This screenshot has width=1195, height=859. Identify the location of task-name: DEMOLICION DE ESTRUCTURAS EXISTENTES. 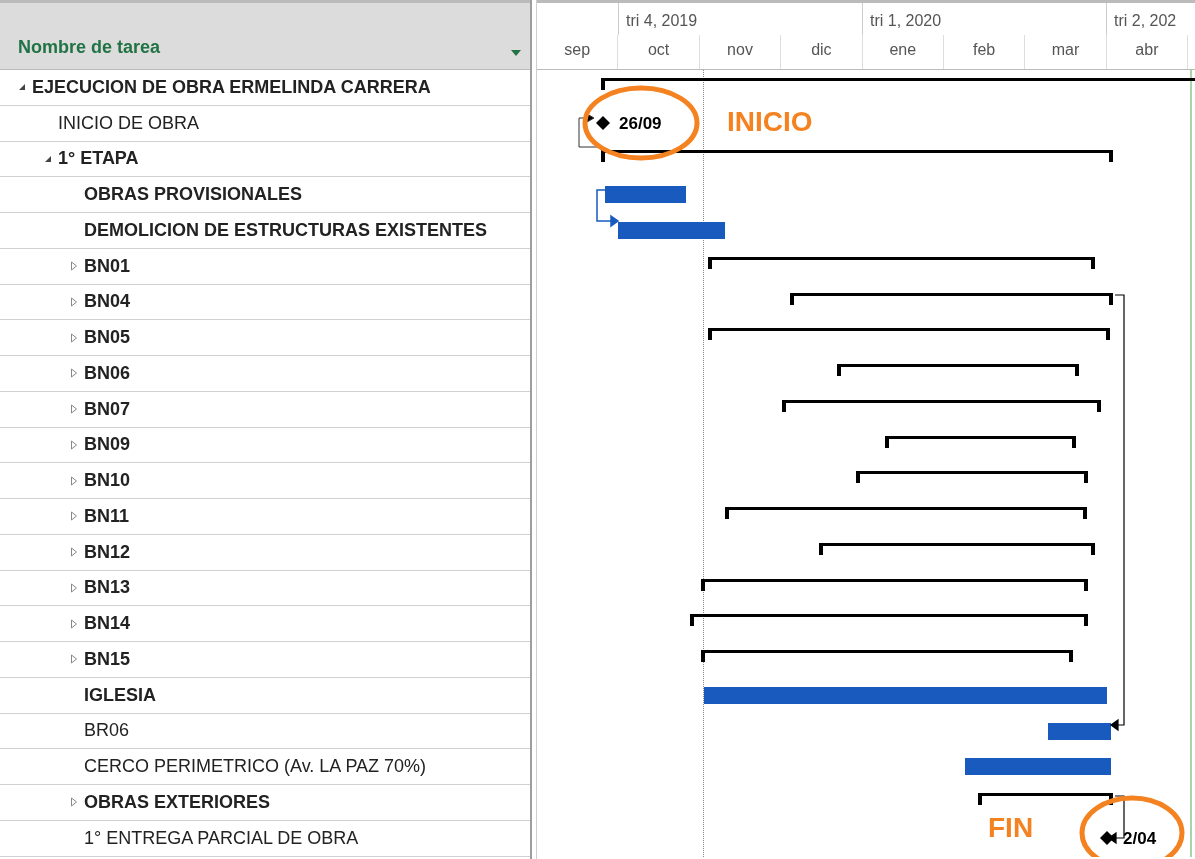
(286, 230).